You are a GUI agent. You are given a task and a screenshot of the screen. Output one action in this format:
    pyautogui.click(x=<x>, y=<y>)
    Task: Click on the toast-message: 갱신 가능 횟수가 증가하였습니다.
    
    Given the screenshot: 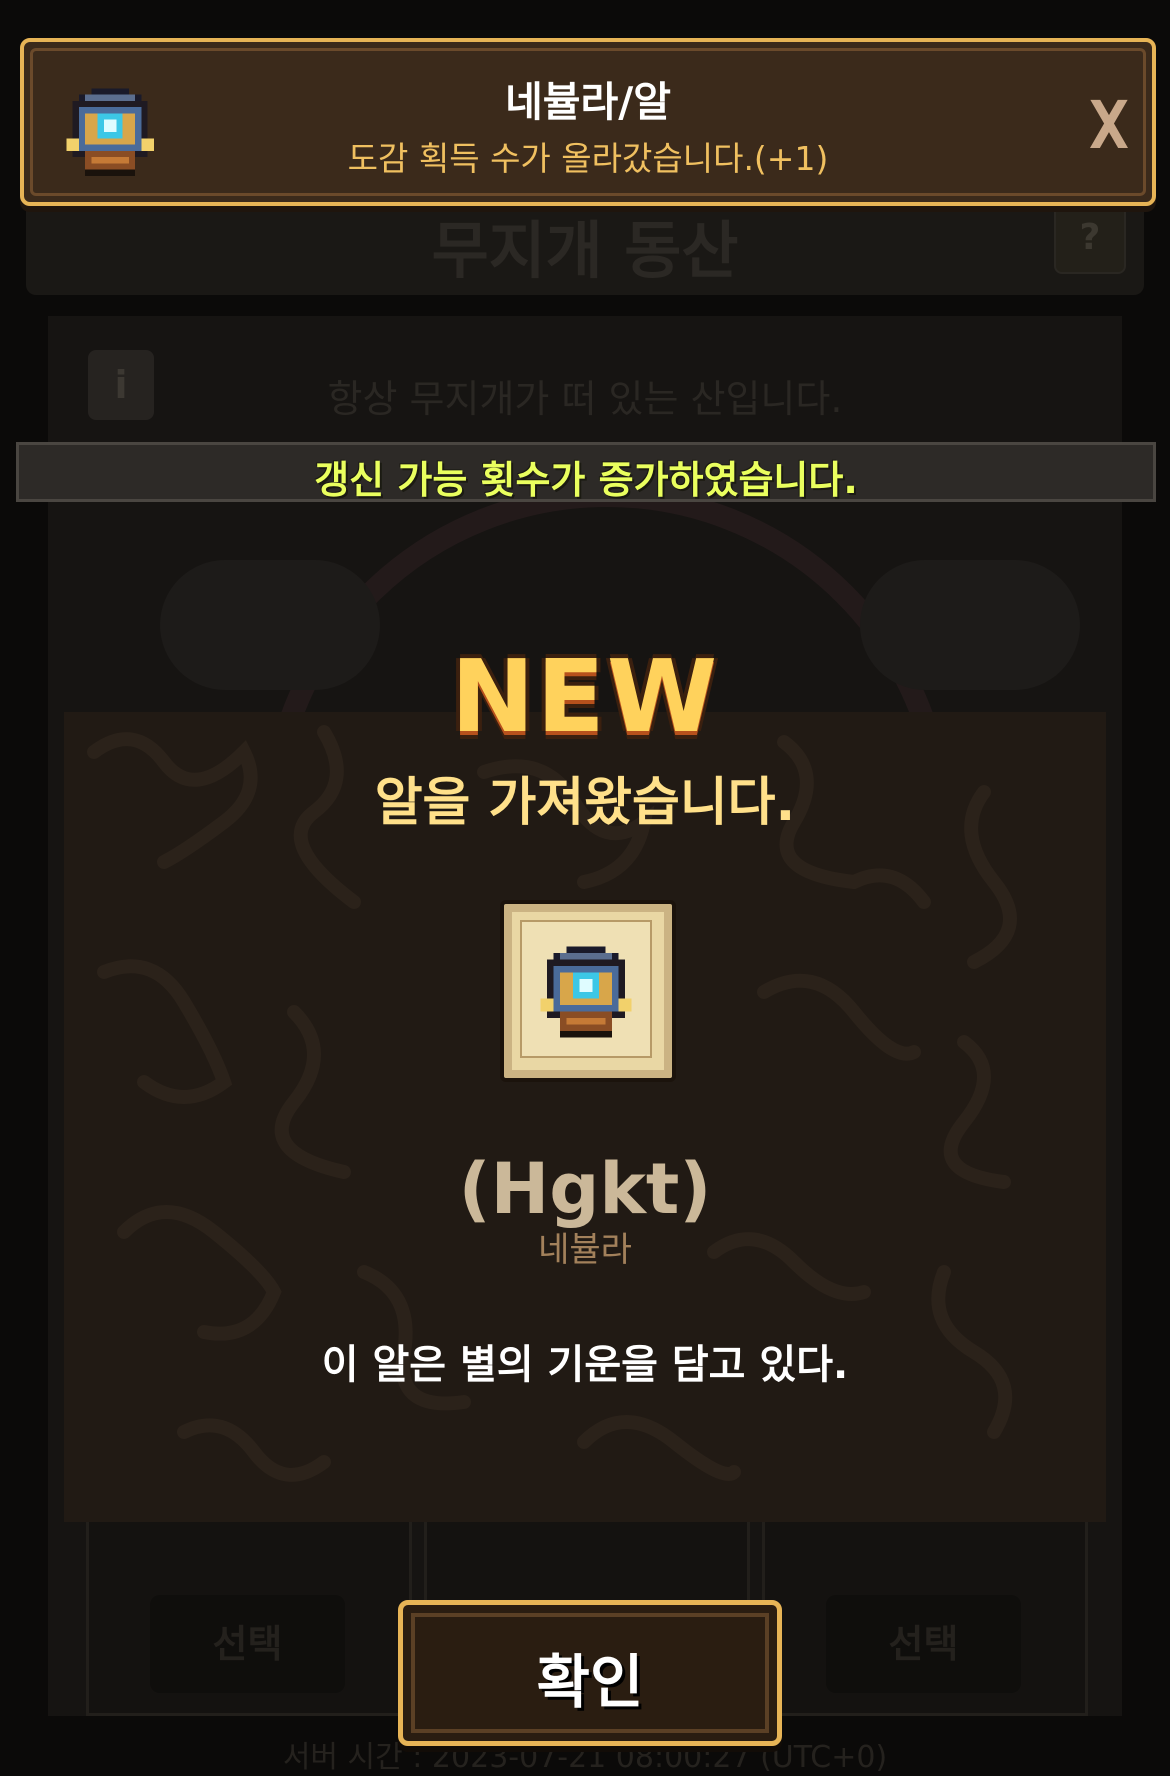 What is the action you would take?
    pyautogui.click(x=586, y=480)
    